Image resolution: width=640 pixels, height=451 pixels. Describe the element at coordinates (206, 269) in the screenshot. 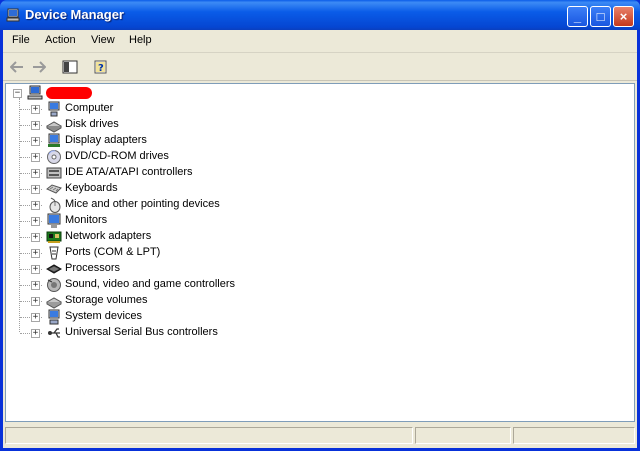

I see `tree-node-processor: + Processors` at that location.